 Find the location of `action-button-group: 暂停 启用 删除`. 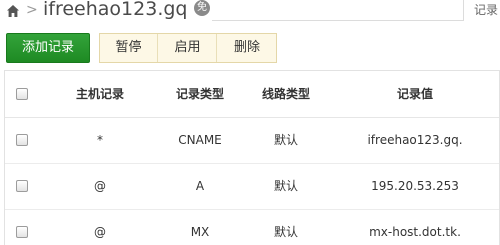

action-button-group: 暂停 启用 删除 is located at coordinates (188, 48).